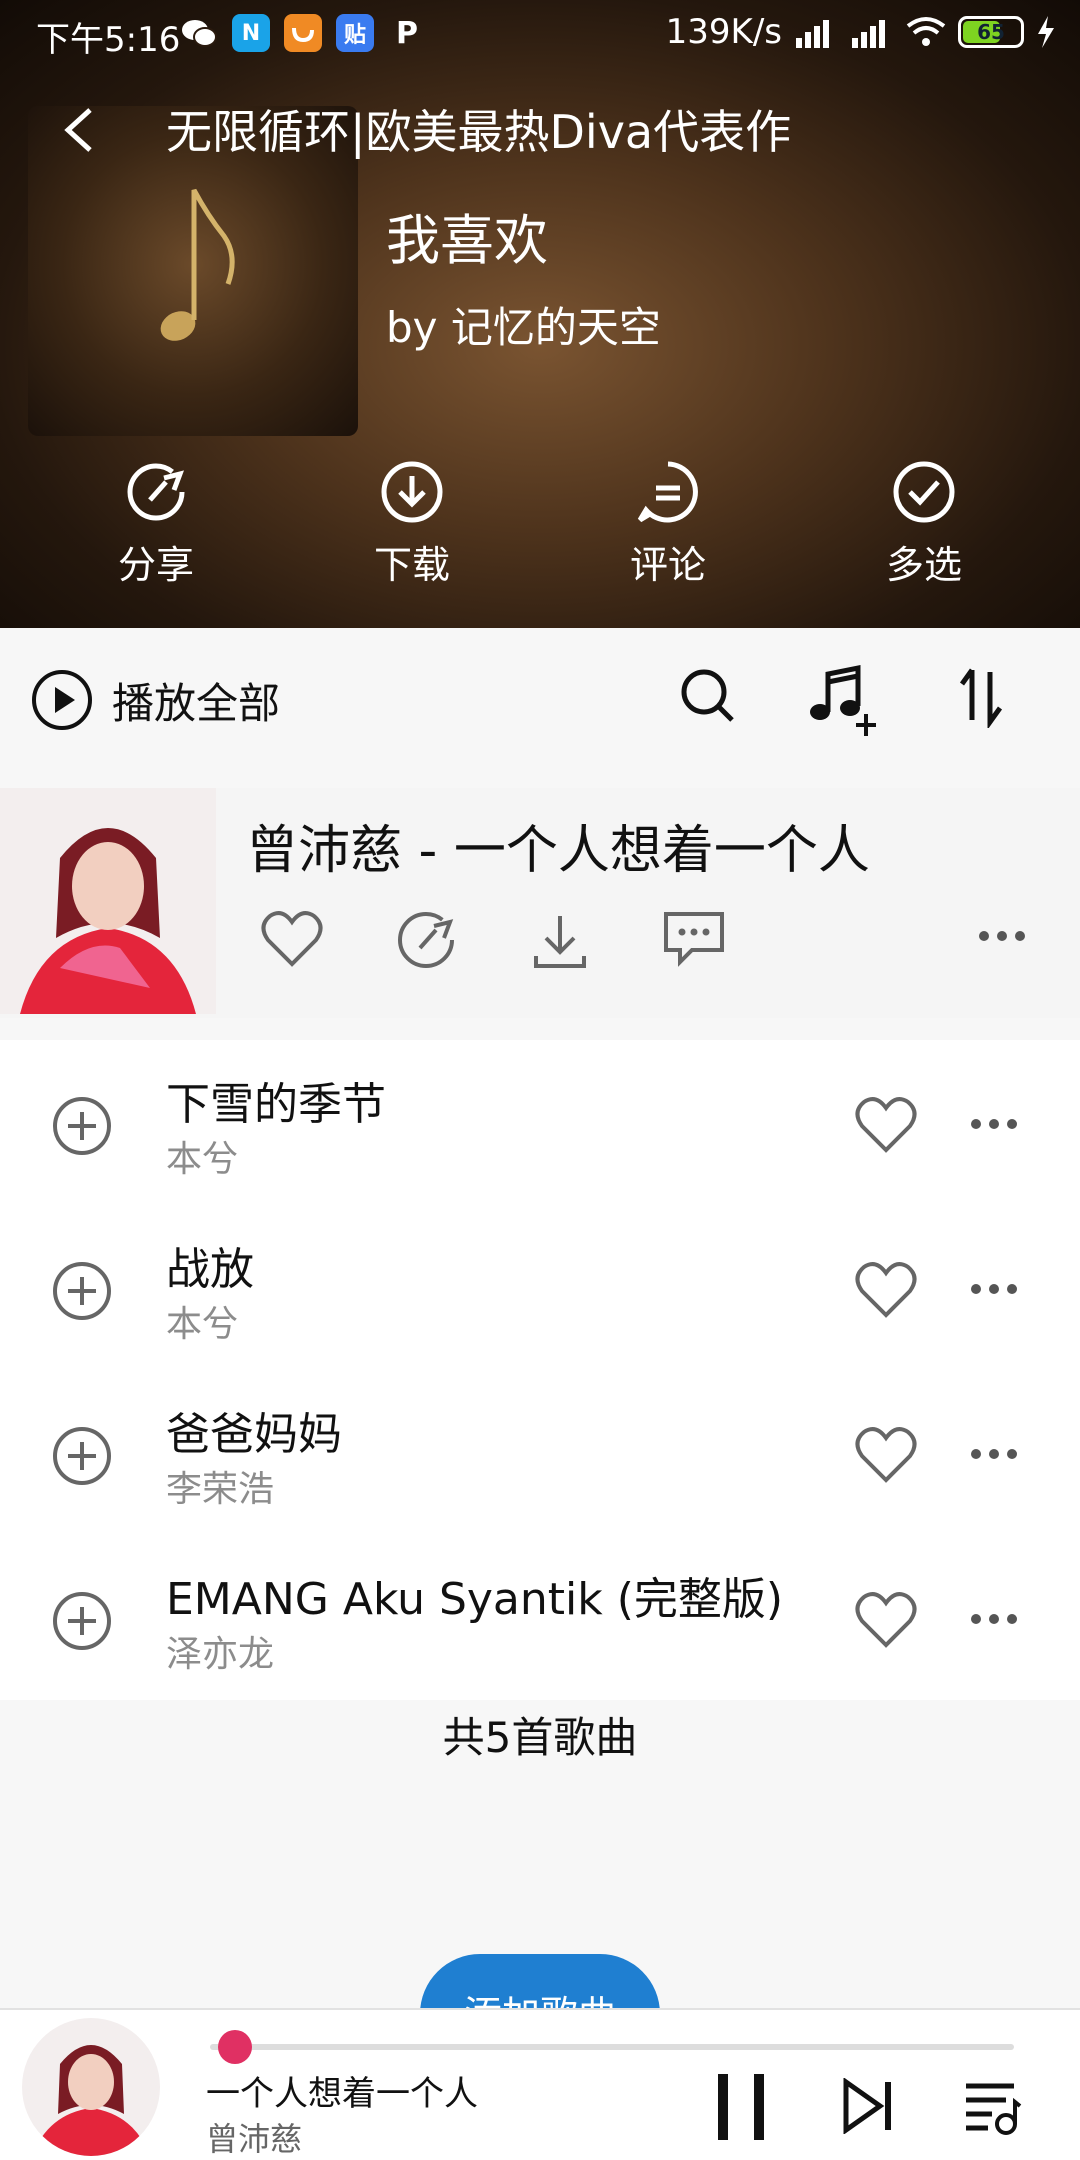 This screenshot has width=1080, height=2160. Describe the element at coordinates (812, 34) in the screenshot. I see `signal-icon` at that location.